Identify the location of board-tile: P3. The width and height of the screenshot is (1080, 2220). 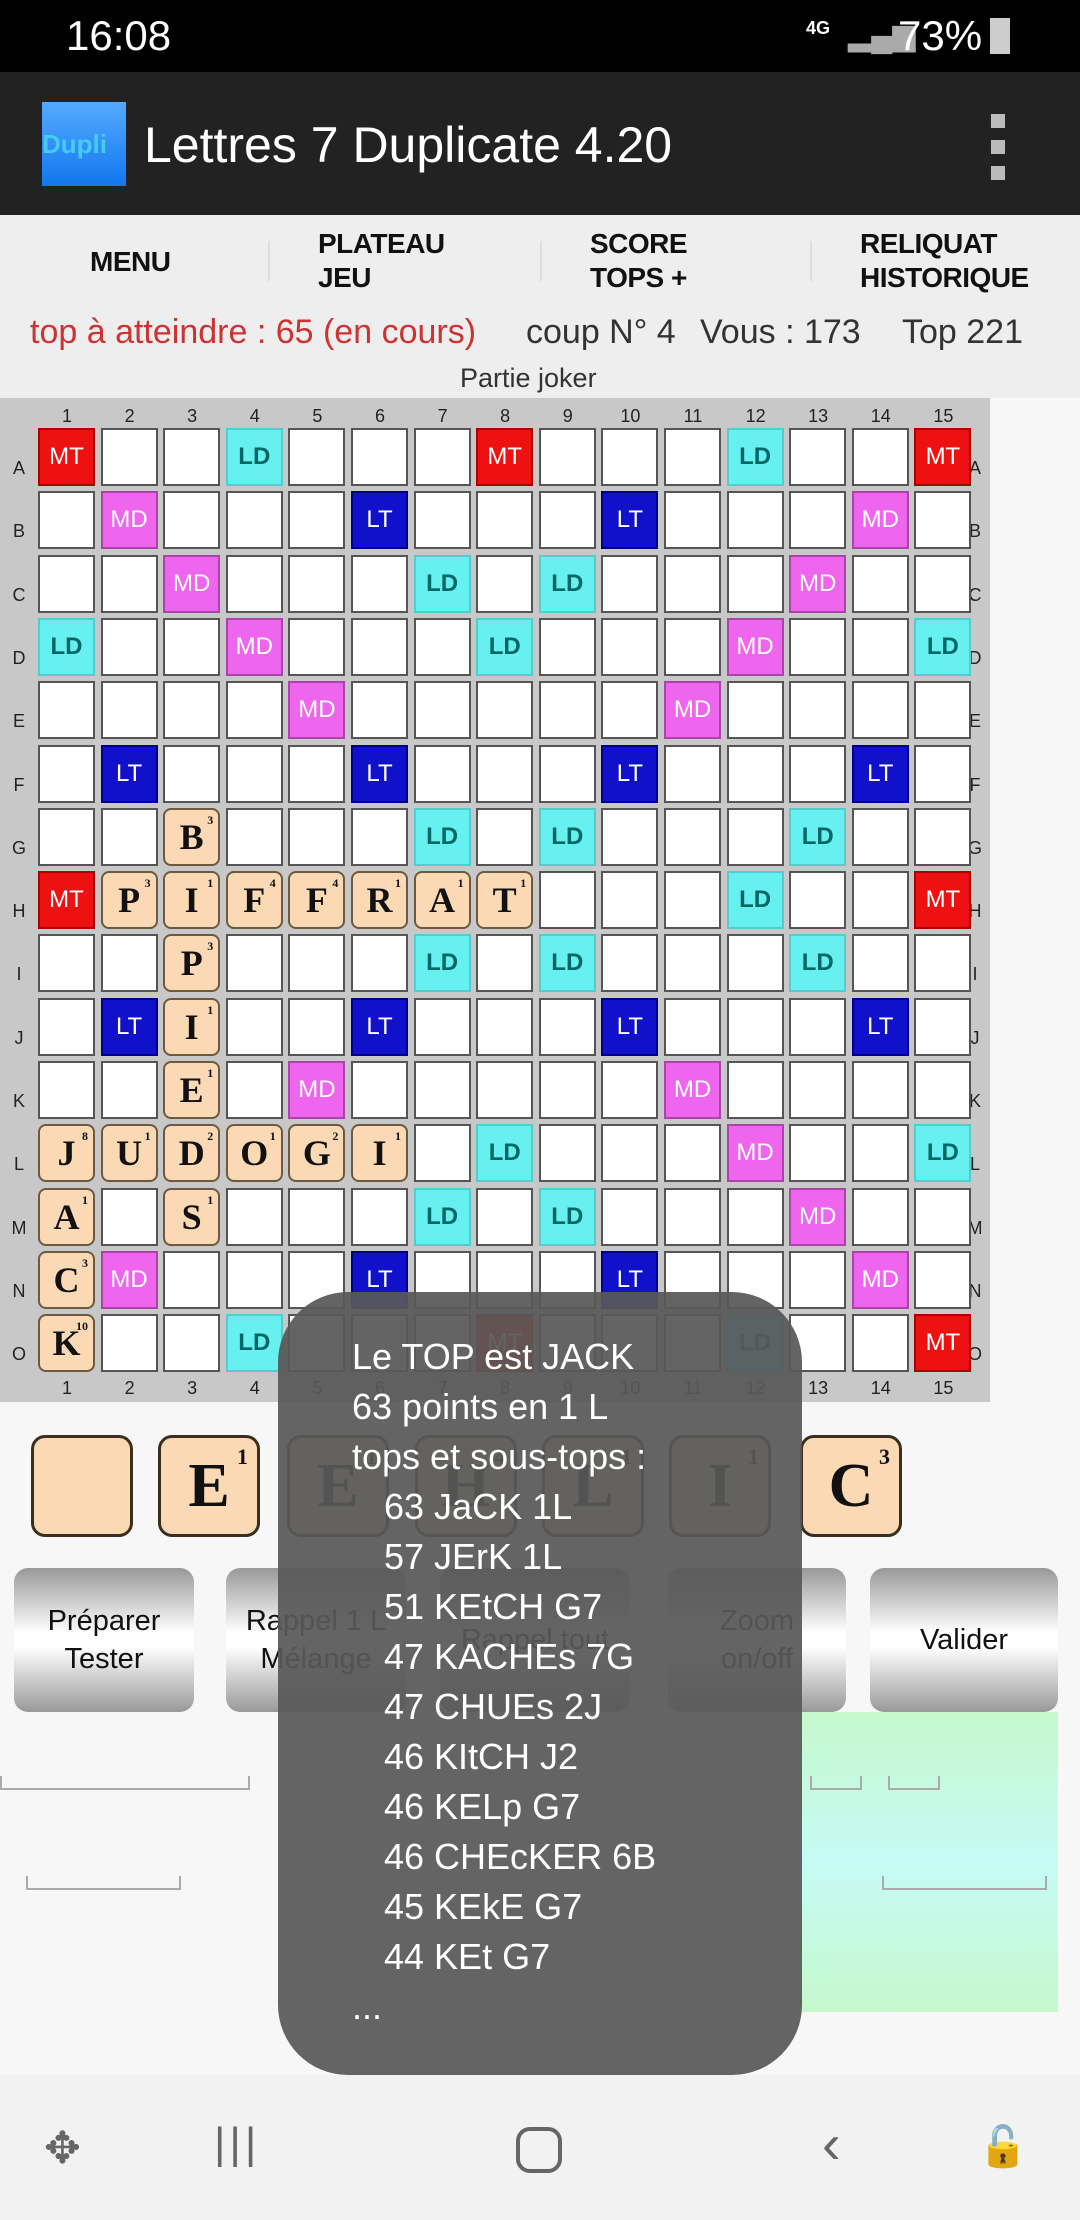
(192, 963).